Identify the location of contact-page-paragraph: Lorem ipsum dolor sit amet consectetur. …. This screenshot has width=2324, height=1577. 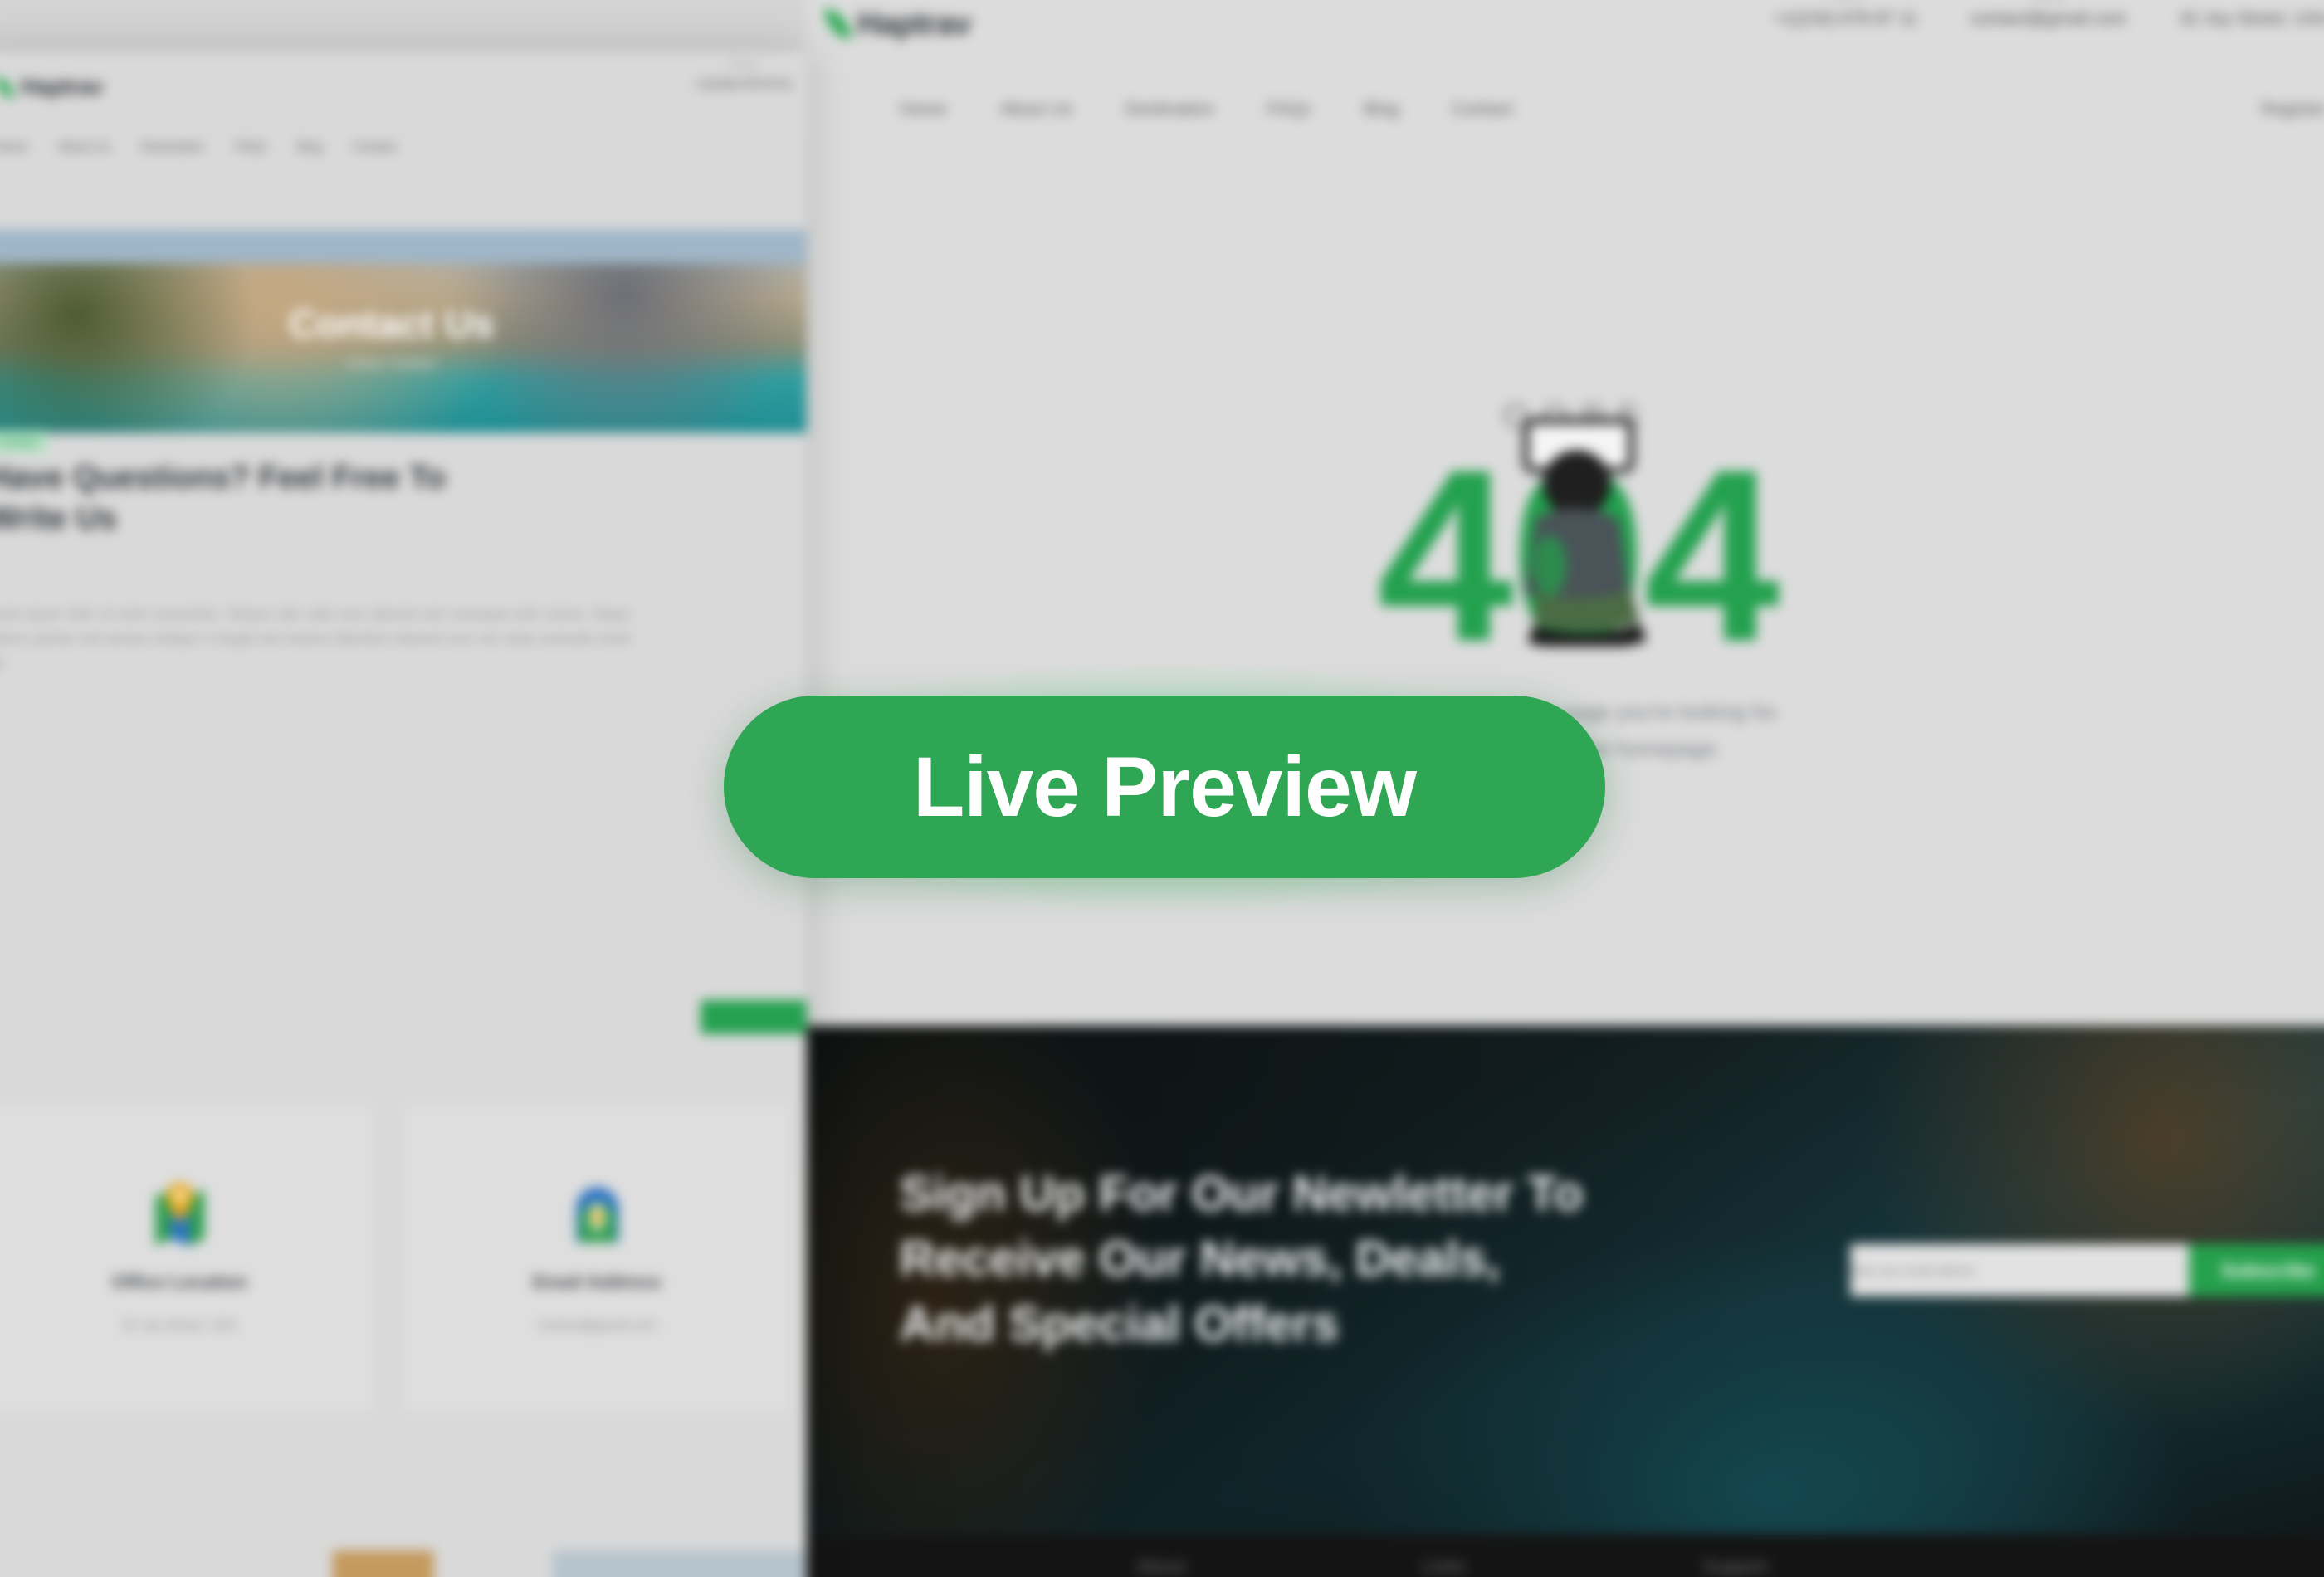
(316, 639).